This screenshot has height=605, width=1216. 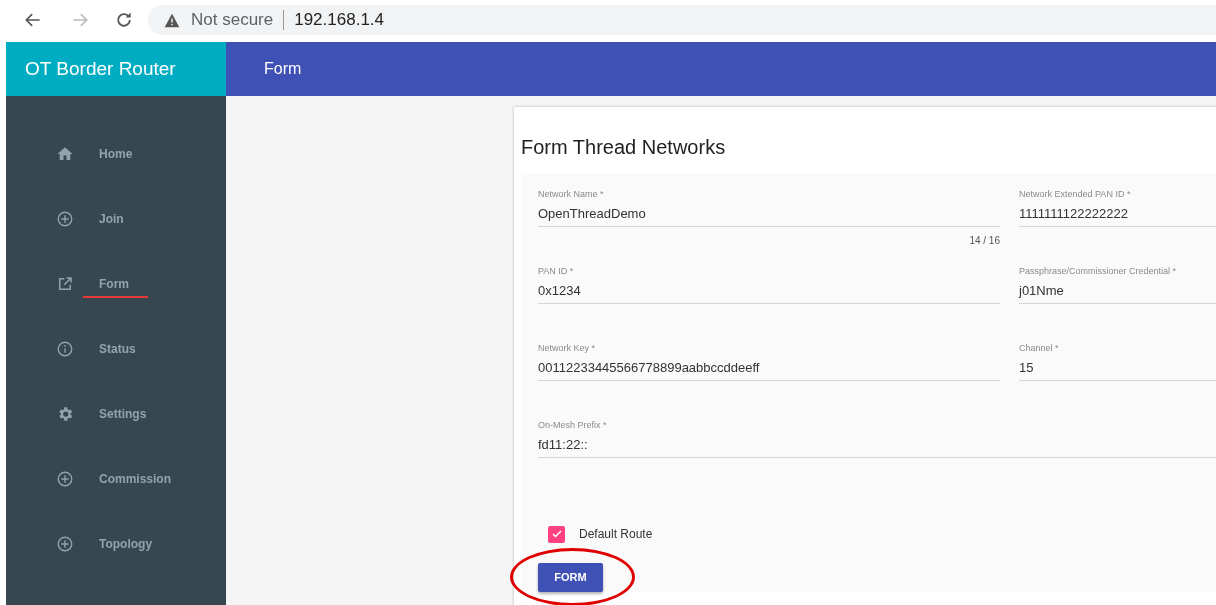 What do you see at coordinates (116, 413) in the screenshot?
I see `nav-item: Settings` at bounding box center [116, 413].